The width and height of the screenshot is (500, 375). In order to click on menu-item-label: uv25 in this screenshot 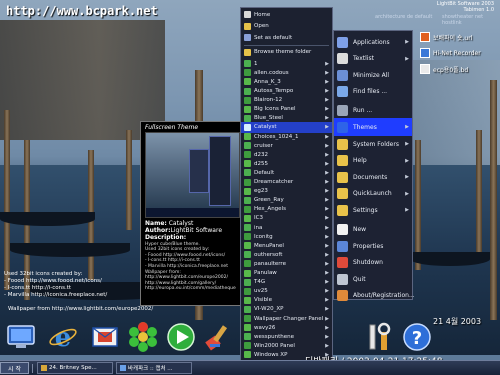, I will do `click(261, 291)`.